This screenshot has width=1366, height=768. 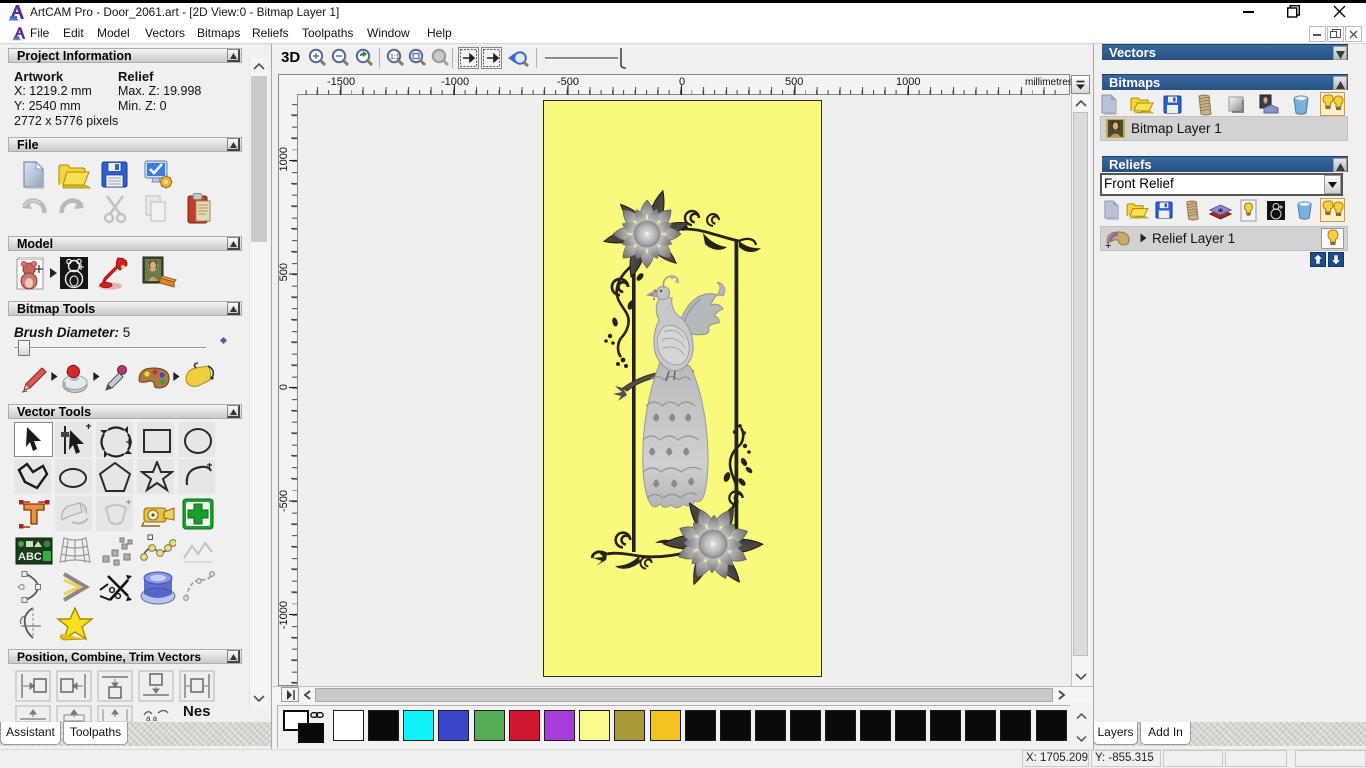 What do you see at coordinates (152, 718) in the screenshot?
I see `svg-text: a a` at bounding box center [152, 718].